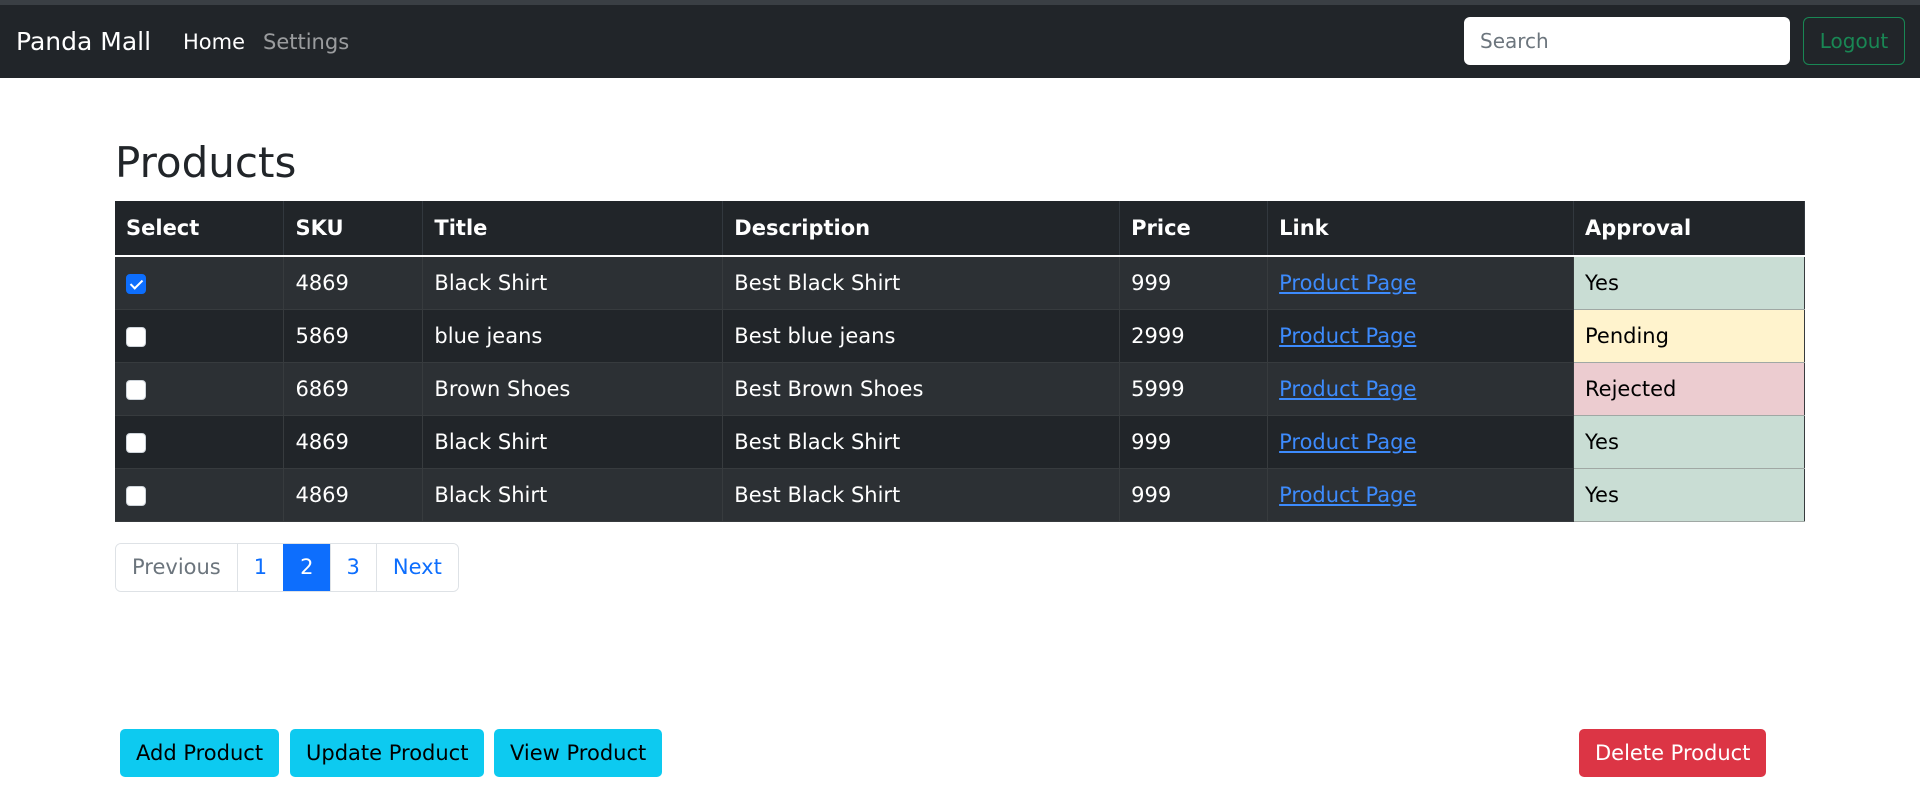 The height and width of the screenshot is (793, 1920). What do you see at coordinates (353, 389) in the screenshot?
I see `sku-cell: 6869` at bounding box center [353, 389].